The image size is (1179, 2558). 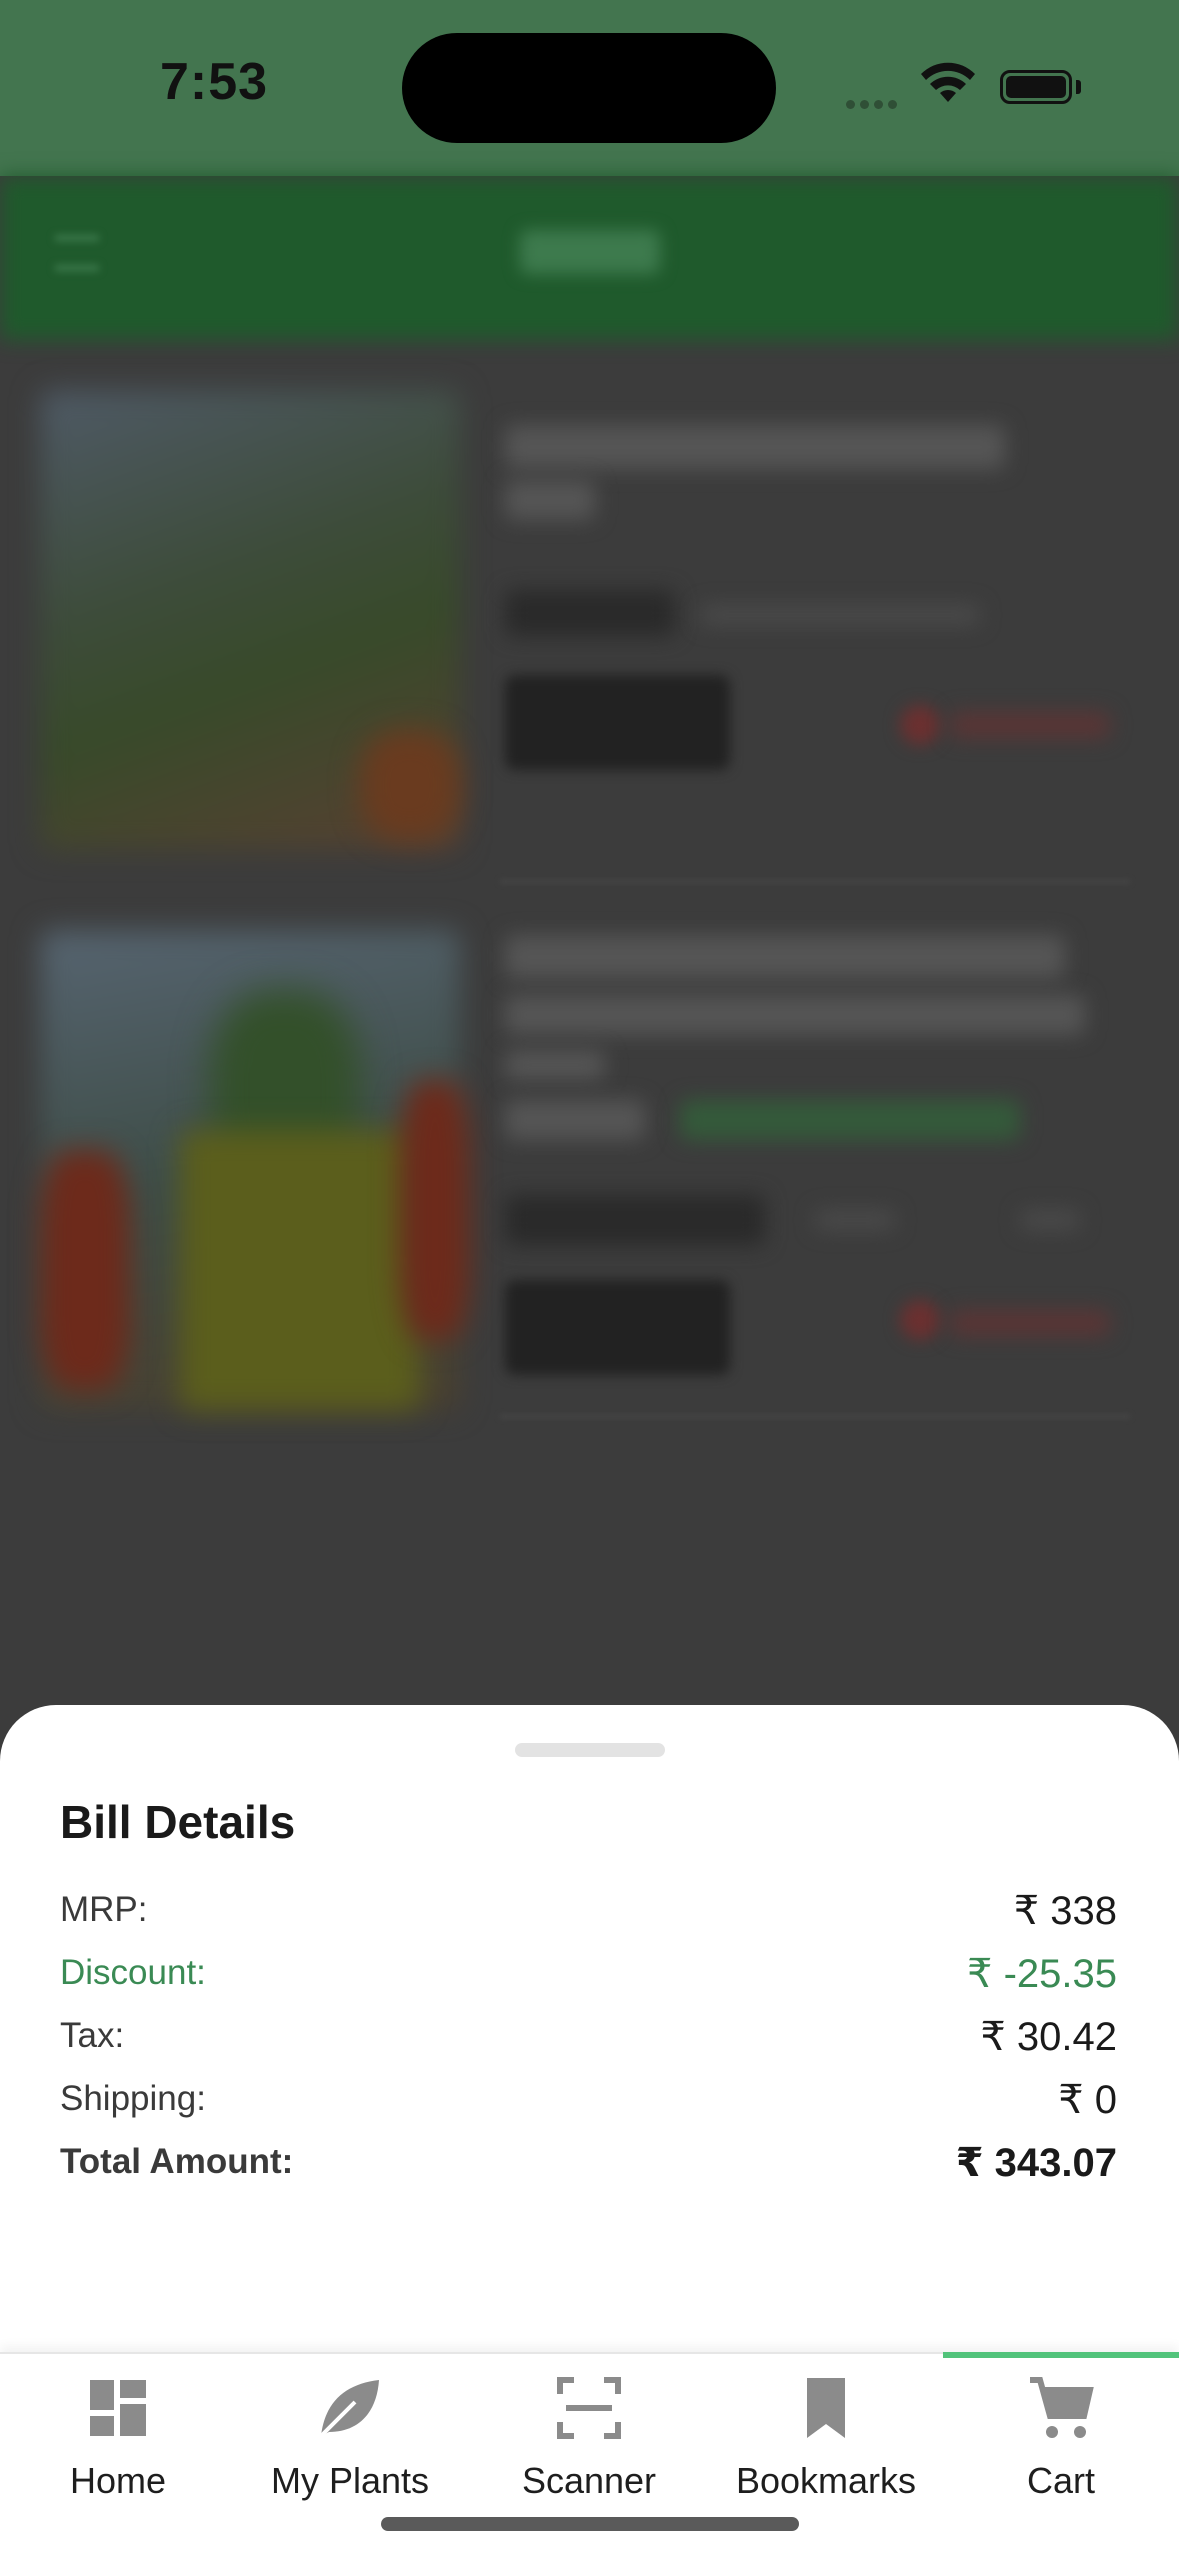 I want to click on tax-value: ₹ 30.42, so click(x=1048, y=2037).